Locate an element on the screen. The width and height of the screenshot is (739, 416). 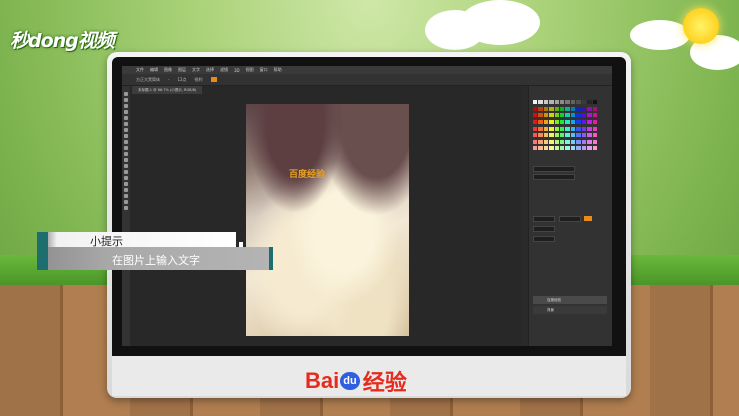
layer-row: 背景 is located at coordinates (570, 310).